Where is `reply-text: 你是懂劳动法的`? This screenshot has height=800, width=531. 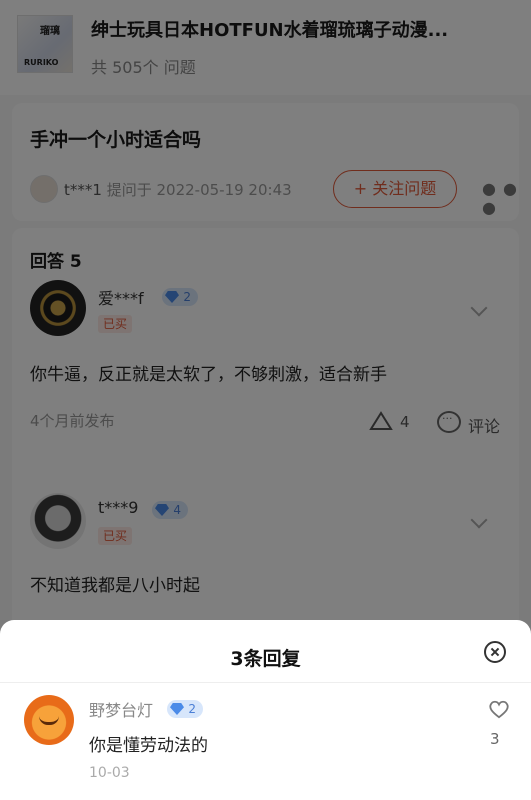
reply-text: 你是懂劳动法的 is located at coordinates (148, 746).